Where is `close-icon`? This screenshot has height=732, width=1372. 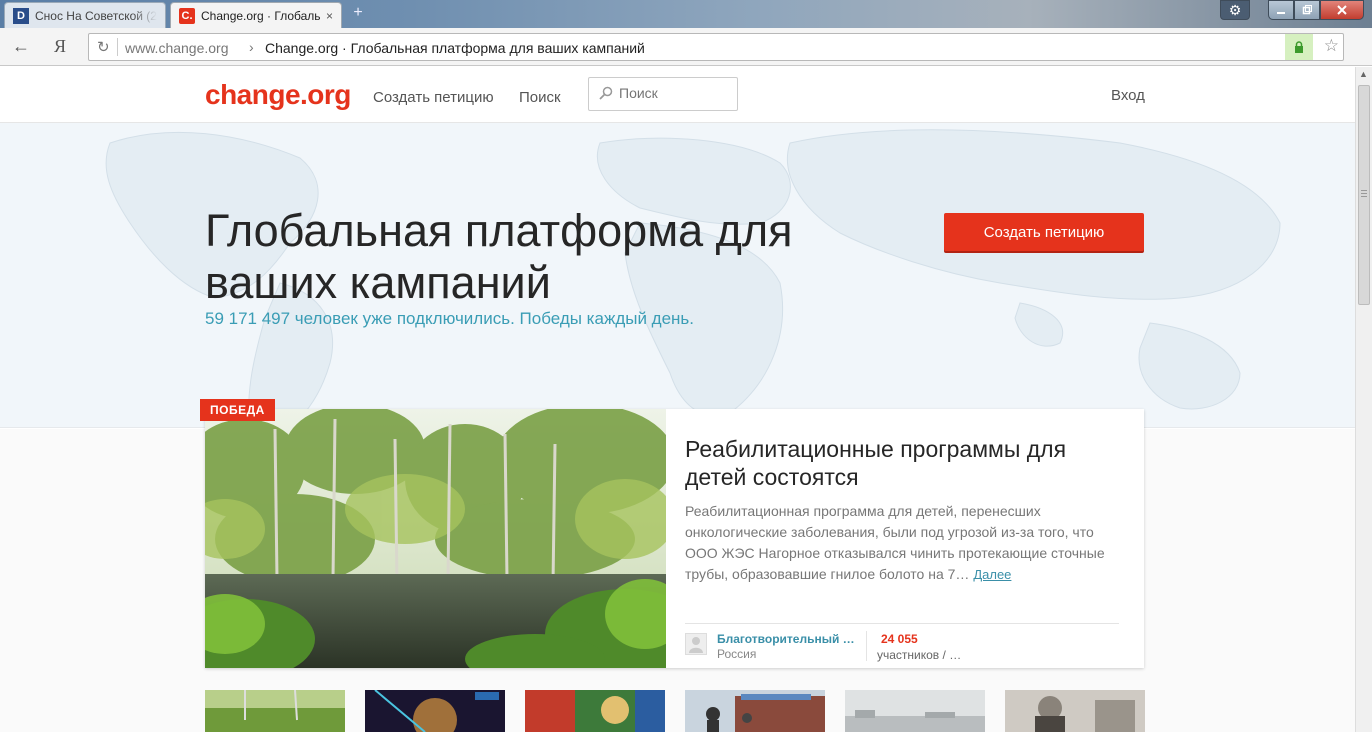 close-icon is located at coordinates (1342, 10).